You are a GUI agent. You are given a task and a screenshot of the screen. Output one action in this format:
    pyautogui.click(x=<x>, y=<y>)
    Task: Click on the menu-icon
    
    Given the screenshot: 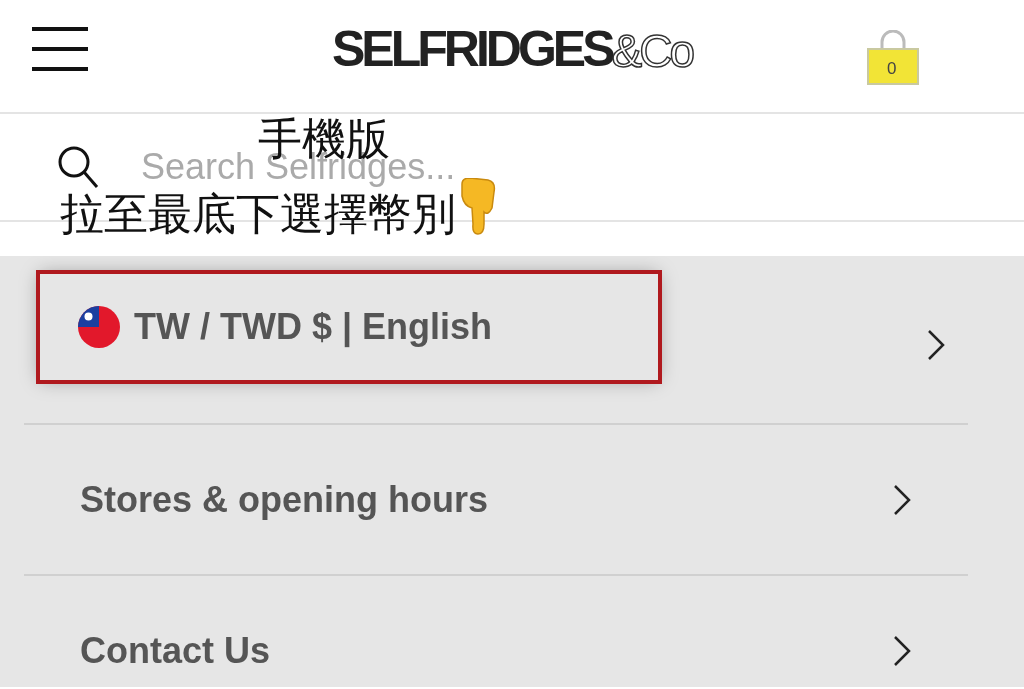 What is the action you would take?
    pyautogui.click(x=60, y=49)
    